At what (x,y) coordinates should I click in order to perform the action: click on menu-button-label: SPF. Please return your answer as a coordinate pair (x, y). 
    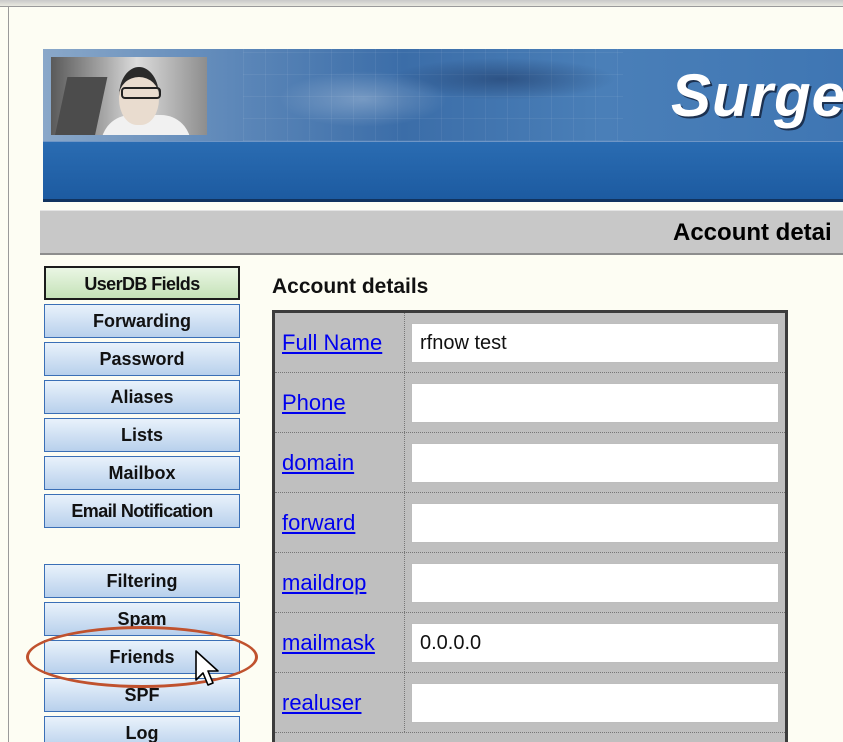
    Looking at the image, I should click on (142, 695).